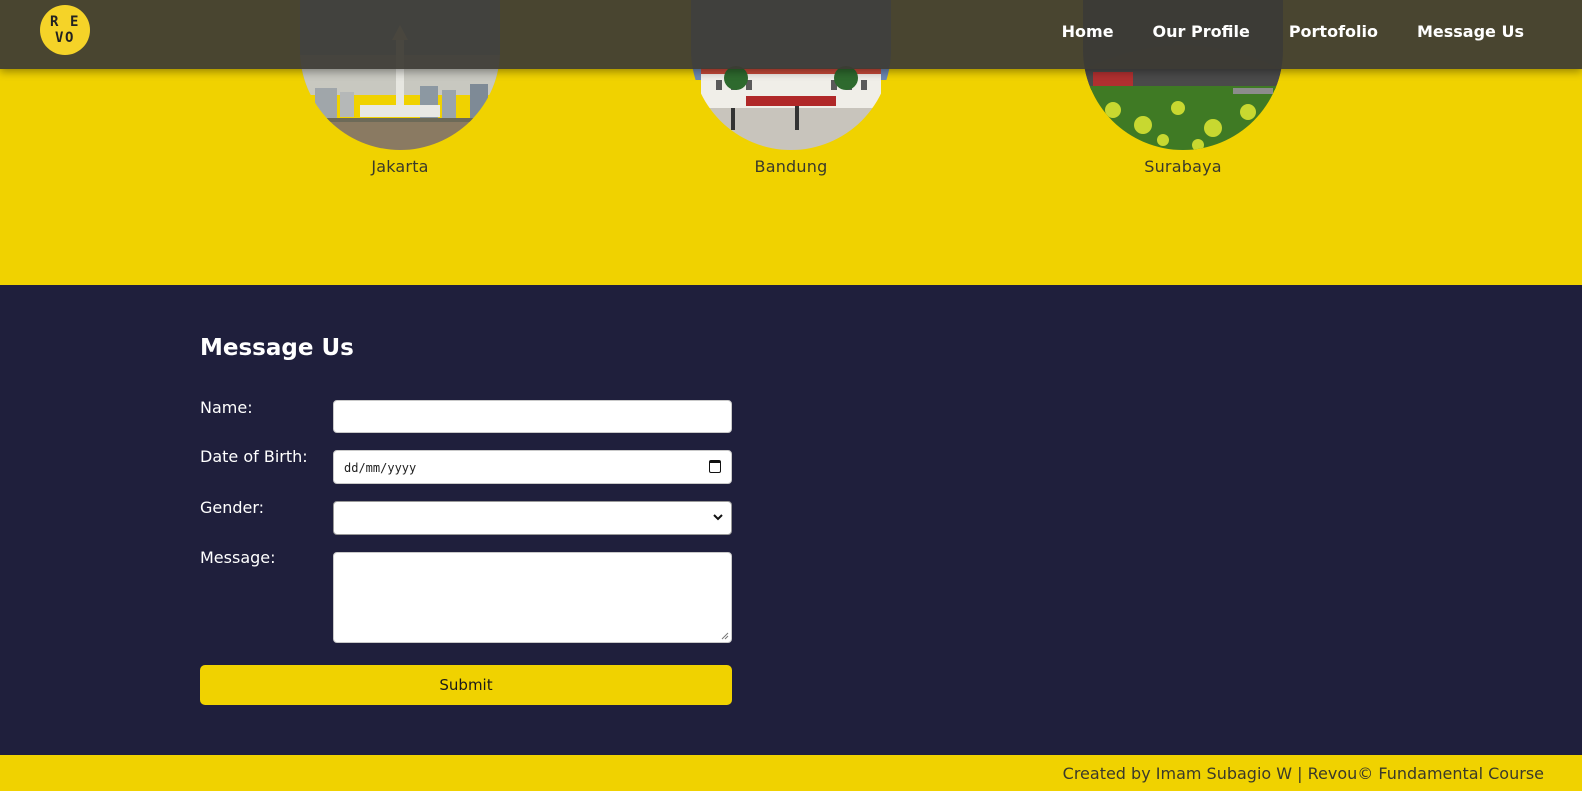 The image size is (1582, 791). Describe the element at coordinates (1201, 31) in the screenshot. I see `nav-link-our-profile: Our Profile` at that location.